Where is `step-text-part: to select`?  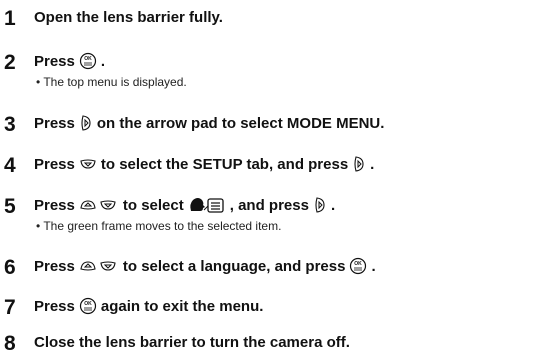 step-text-part: to select is located at coordinates (153, 205).